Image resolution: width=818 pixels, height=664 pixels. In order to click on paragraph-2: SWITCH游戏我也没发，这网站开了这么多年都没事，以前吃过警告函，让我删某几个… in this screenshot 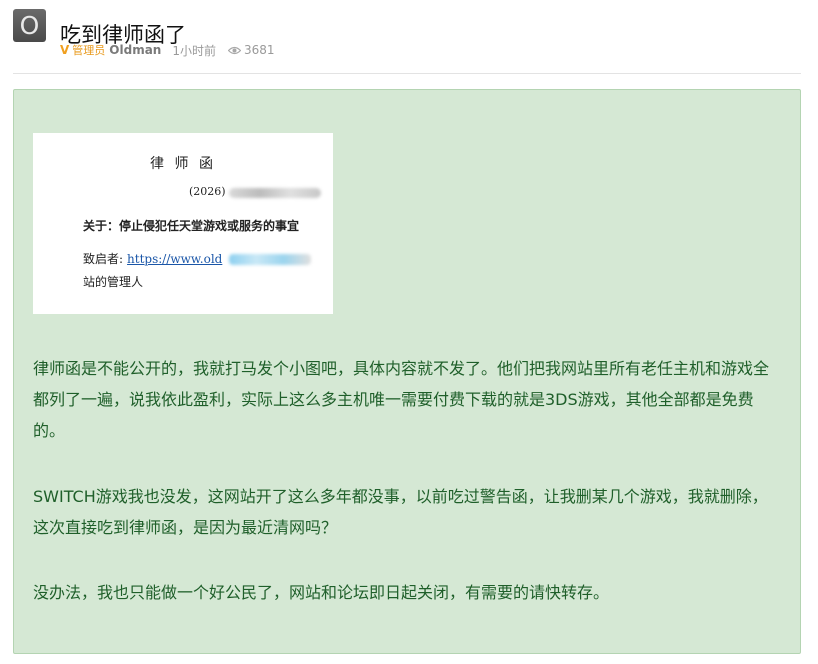, I will do `click(400, 512)`.